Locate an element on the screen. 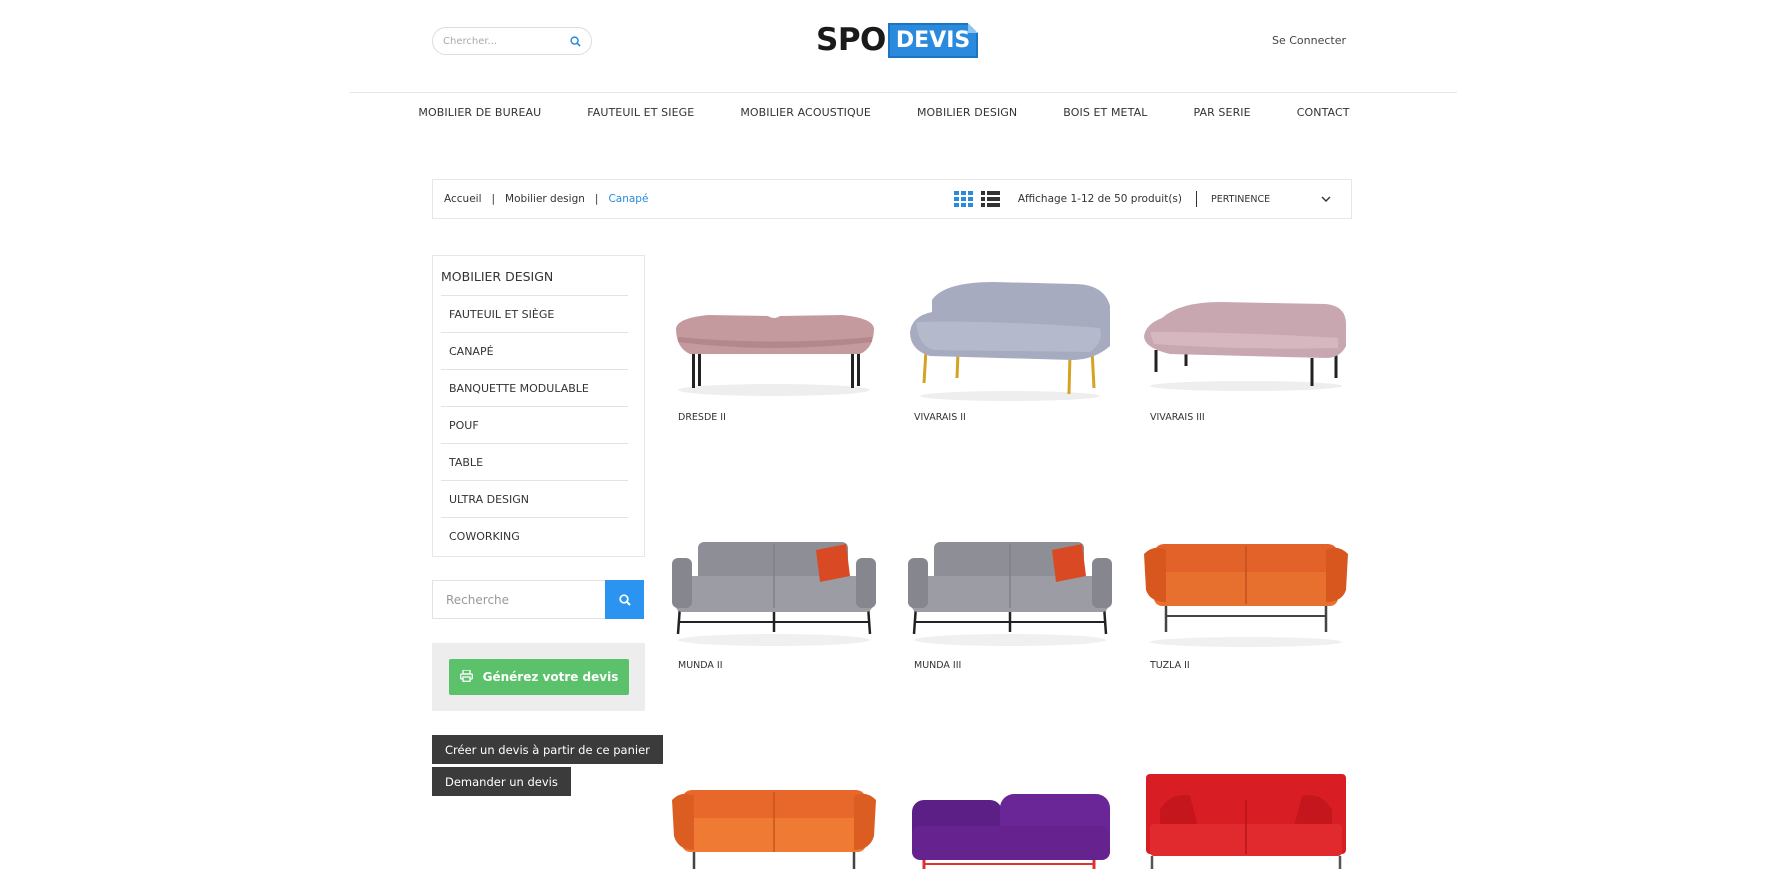 Image resolution: width=1768 pixels, height=869 pixels. logo: SPO DEVIS is located at coordinates (897, 40).